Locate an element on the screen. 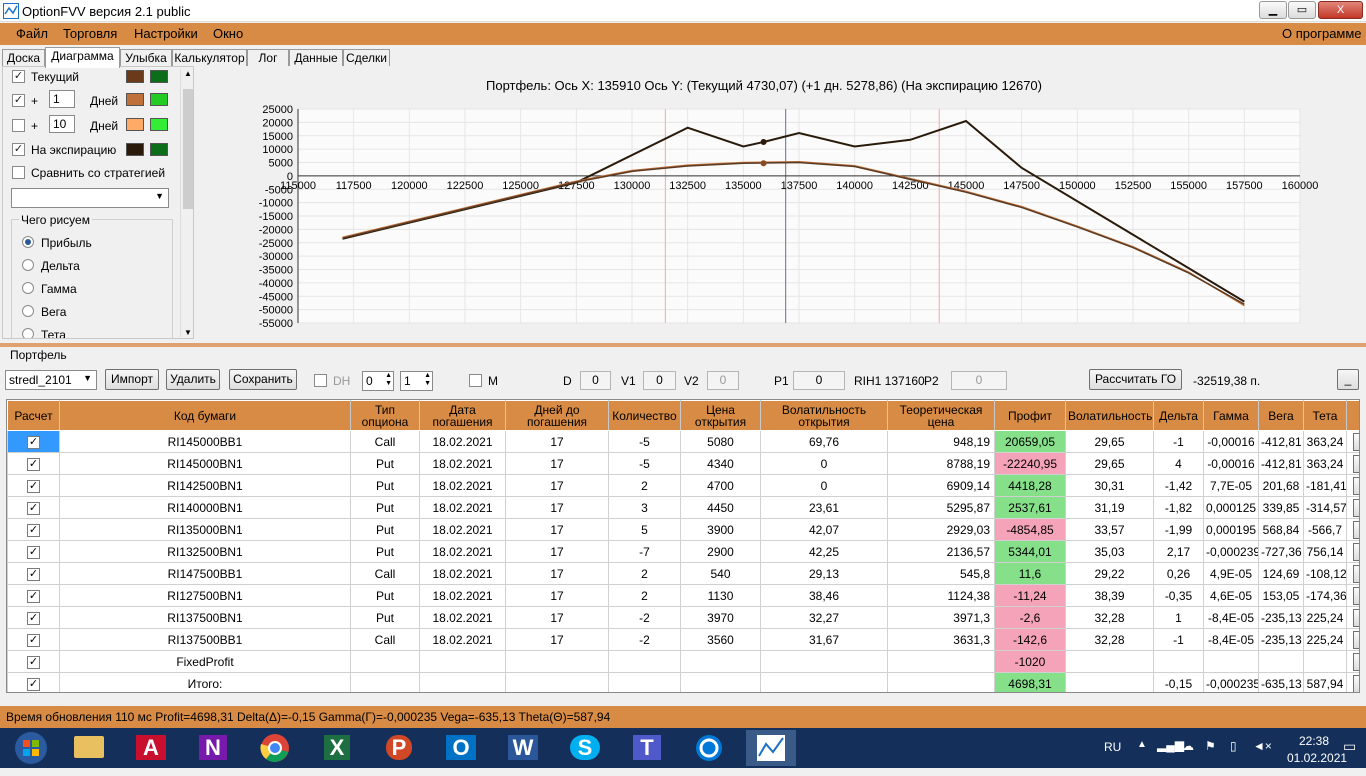 Image resolution: width=1366 pixels, height=776 pixels. col-header: Тип опциона is located at coordinates (385, 415).